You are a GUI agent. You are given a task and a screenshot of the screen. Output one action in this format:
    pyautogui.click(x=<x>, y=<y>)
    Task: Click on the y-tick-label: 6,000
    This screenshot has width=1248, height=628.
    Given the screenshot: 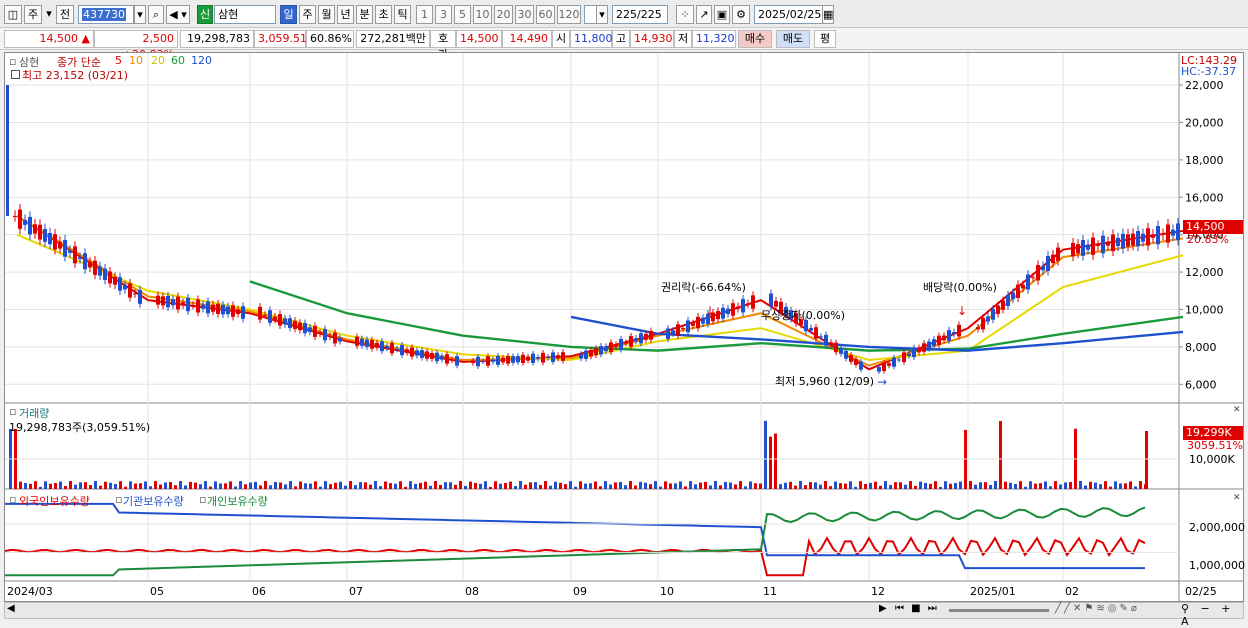 What is the action you would take?
    pyautogui.click(x=1201, y=384)
    